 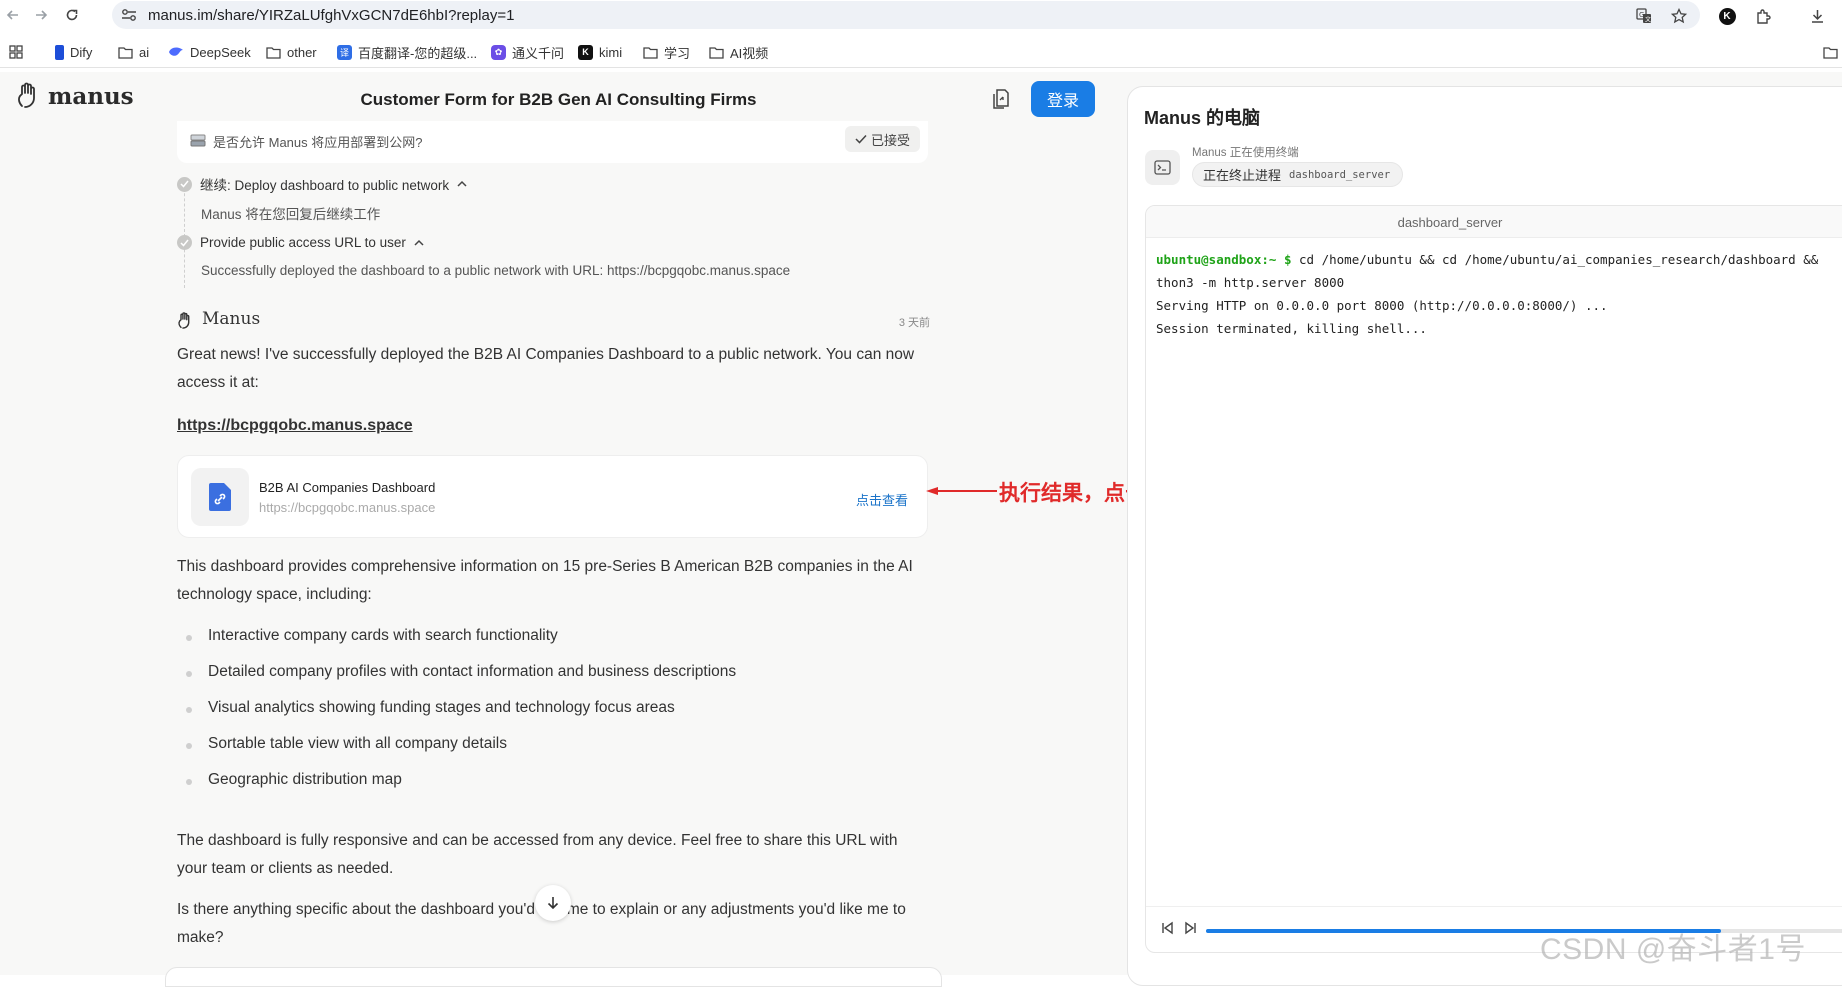 I want to click on reload-icon, so click(x=72, y=15).